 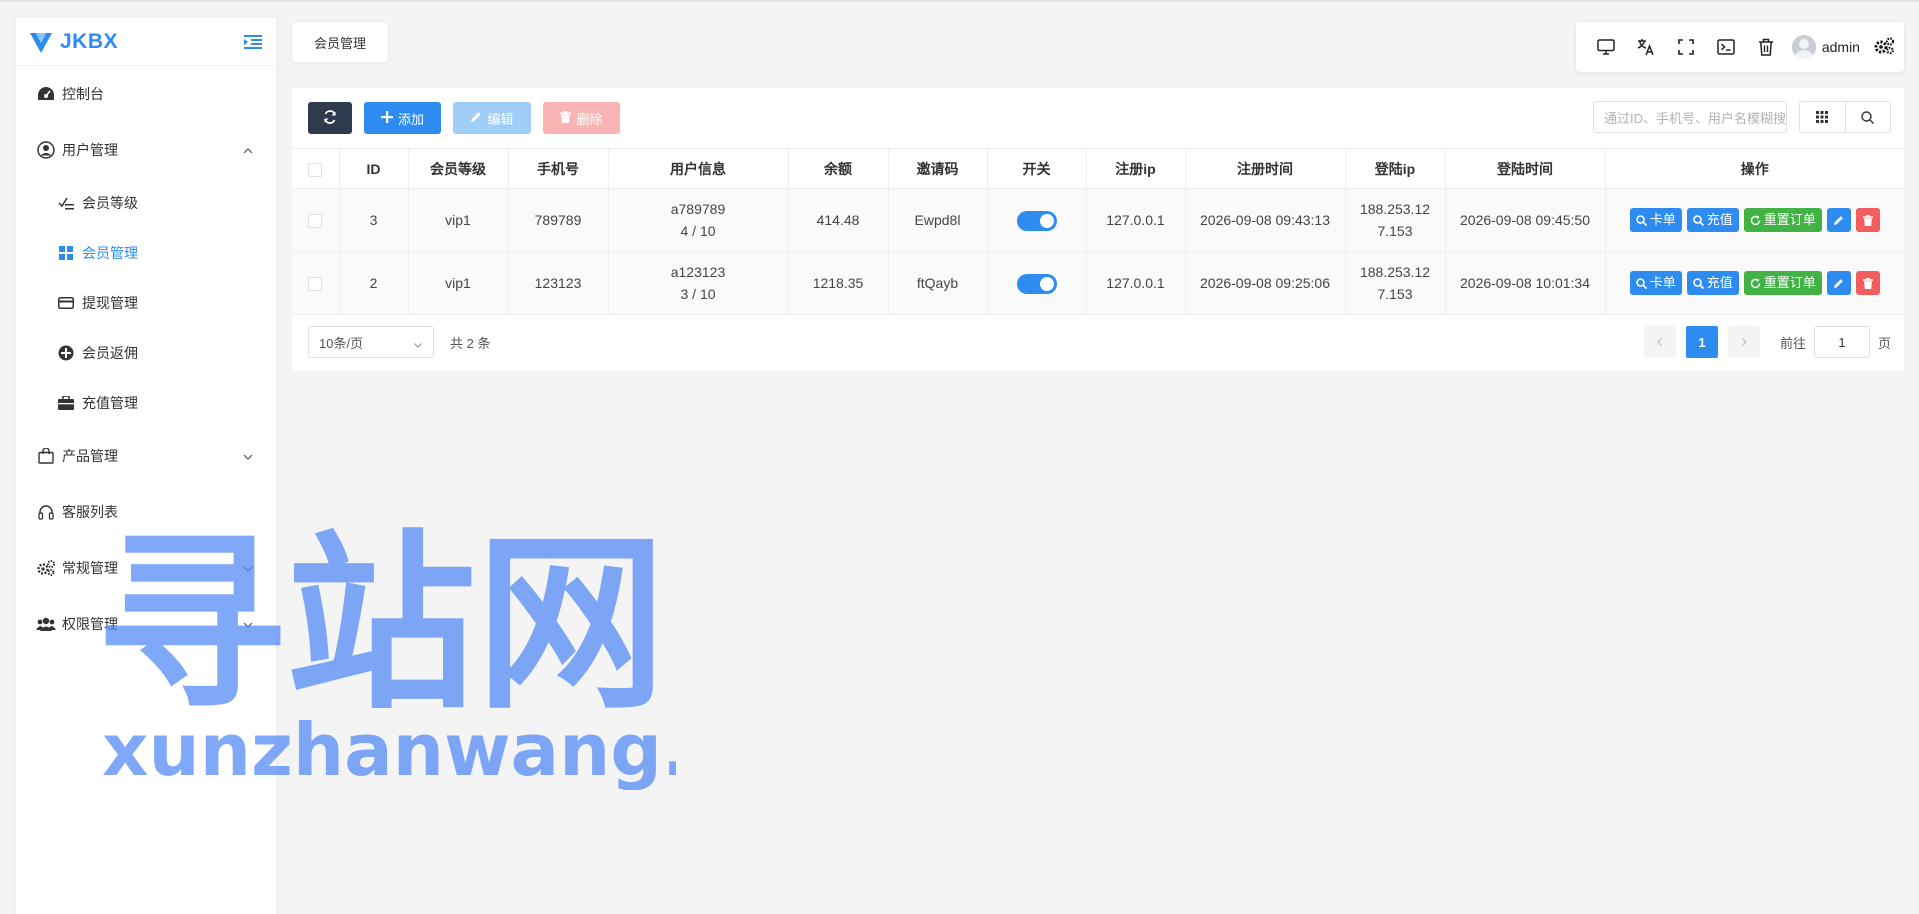 I want to click on cell-balance: 414.48, so click(x=838, y=220).